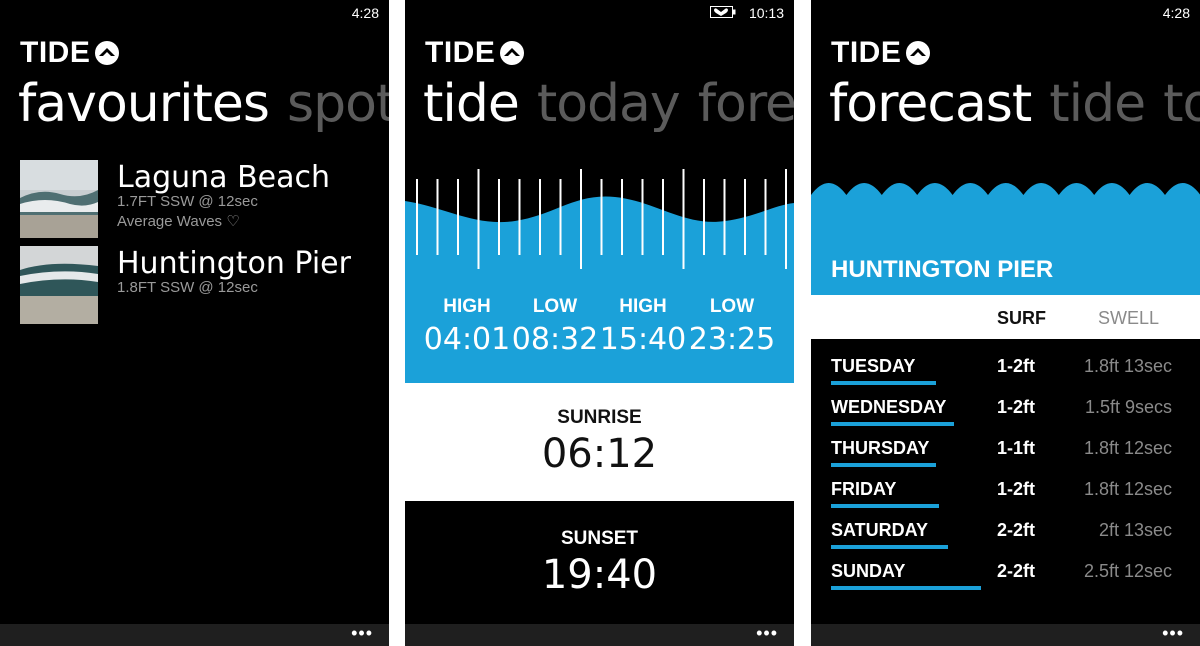  I want to click on sunrise-label: SUNRISE, so click(599, 417).